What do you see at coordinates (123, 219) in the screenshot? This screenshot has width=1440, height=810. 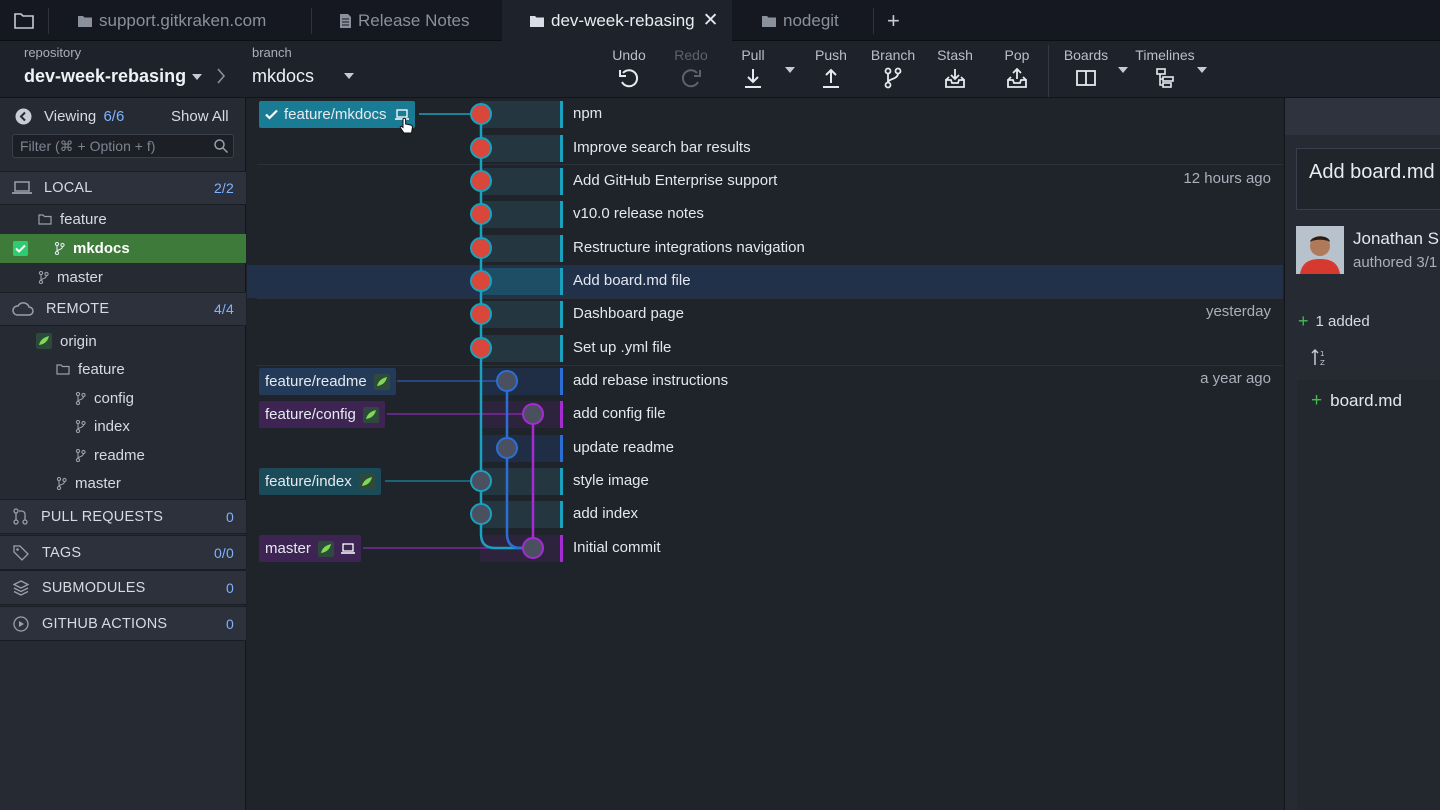 I see `tree-folder-feature: feature` at bounding box center [123, 219].